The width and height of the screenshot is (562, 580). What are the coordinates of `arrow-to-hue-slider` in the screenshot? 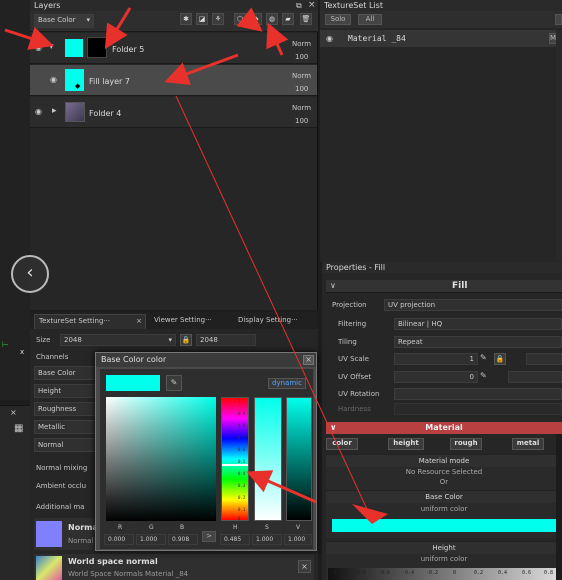 It's located at (281, 487).